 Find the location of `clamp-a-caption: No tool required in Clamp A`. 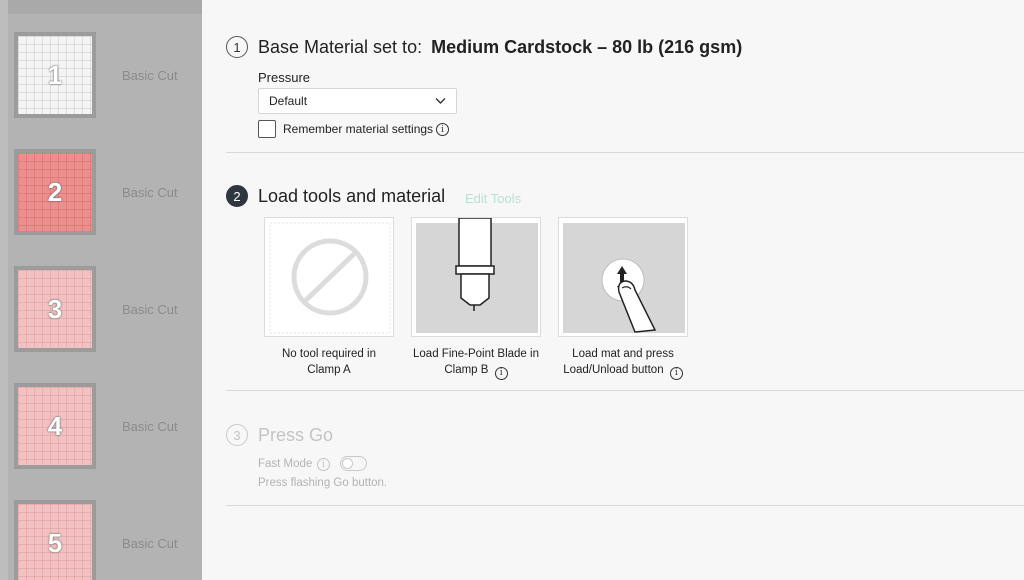

clamp-a-caption: No tool required in Clamp A is located at coordinates (329, 362).